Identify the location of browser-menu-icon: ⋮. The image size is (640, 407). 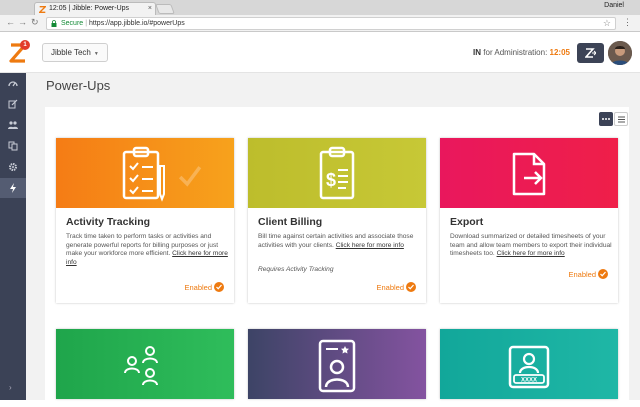
(627, 22).